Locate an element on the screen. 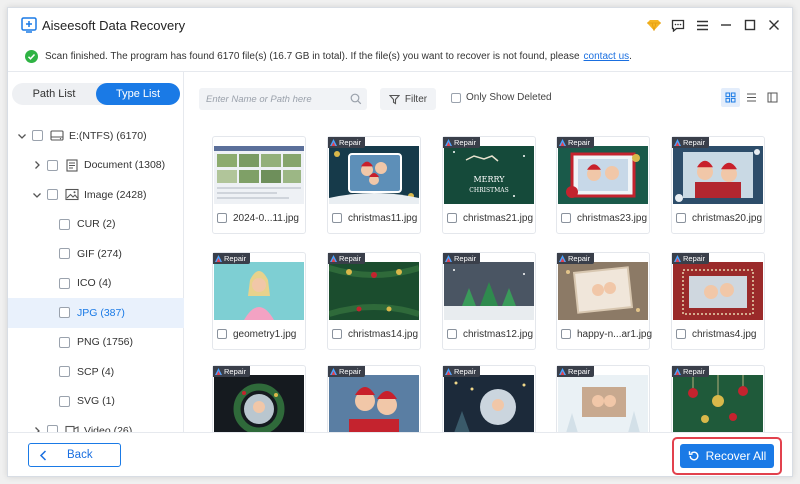 This screenshot has height=484, width=800. file-name: christmas4.jpg is located at coordinates (724, 334).